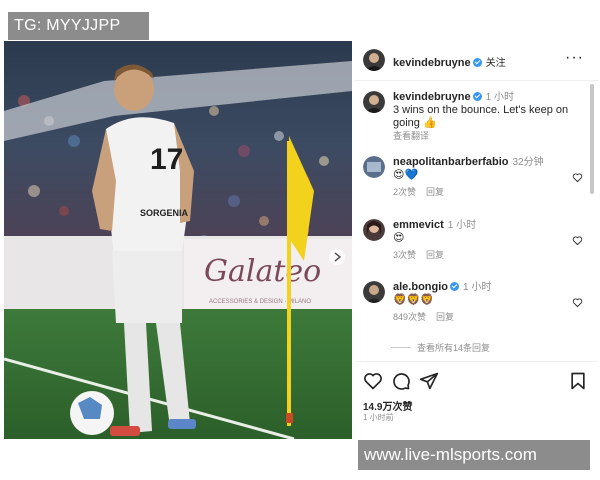 The height and width of the screenshot is (480, 600). What do you see at coordinates (578, 381) in the screenshot?
I see `bookmark-icon` at bounding box center [578, 381].